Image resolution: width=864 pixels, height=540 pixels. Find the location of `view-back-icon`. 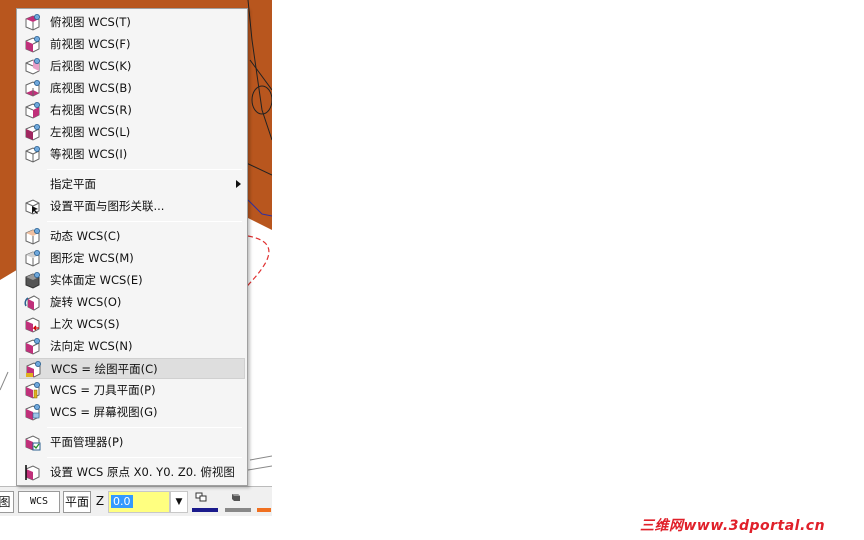

view-back-icon is located at coordinates (32, 66).